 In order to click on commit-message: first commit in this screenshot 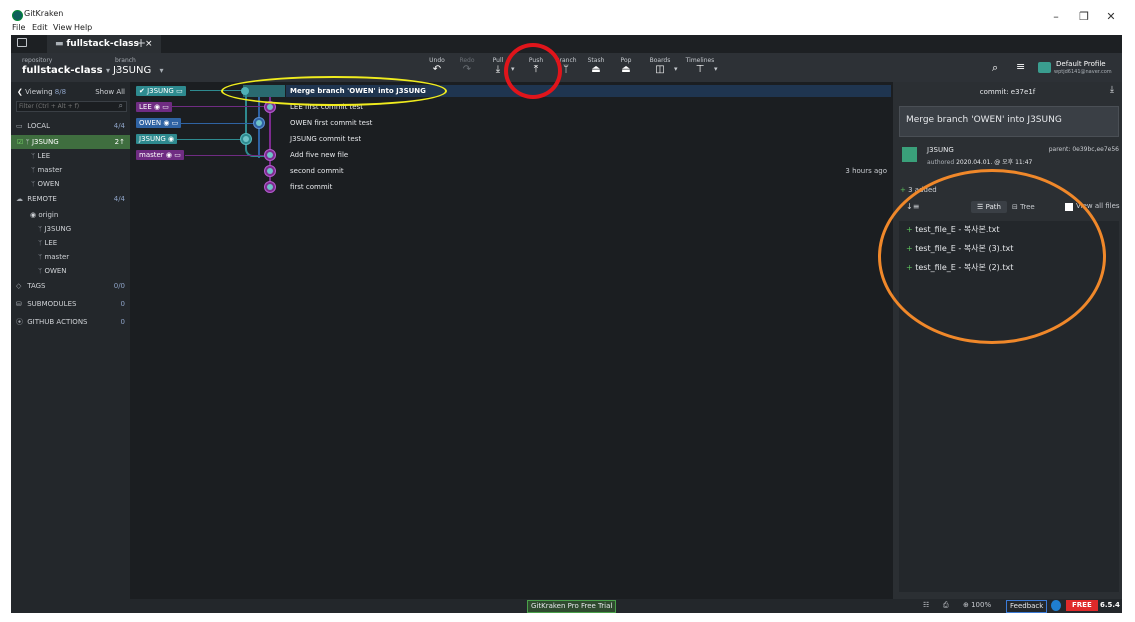, I will do `click(311, 187)`.